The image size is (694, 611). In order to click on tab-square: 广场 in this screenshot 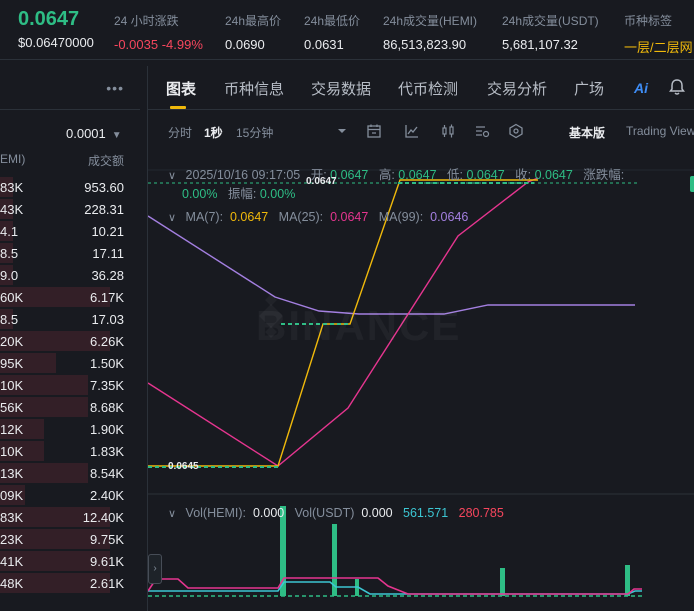, I will do `click(589, 88)`.